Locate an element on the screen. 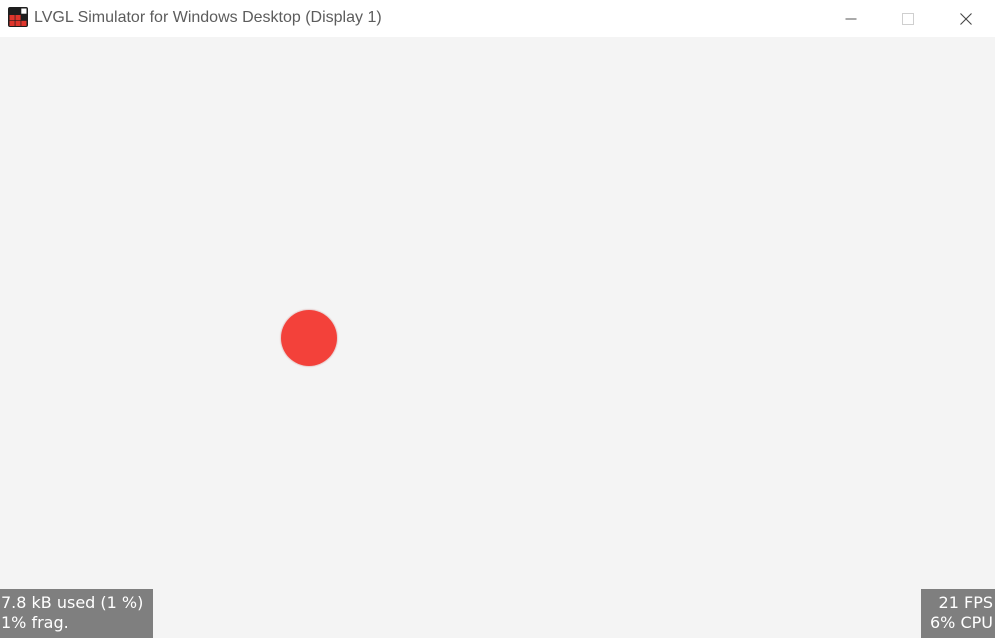 The height and width of the screenshot is (638, 995). memory-monitor: 7.8 kB used (1 %) 1% frag. is located at coordinates (76, 613).